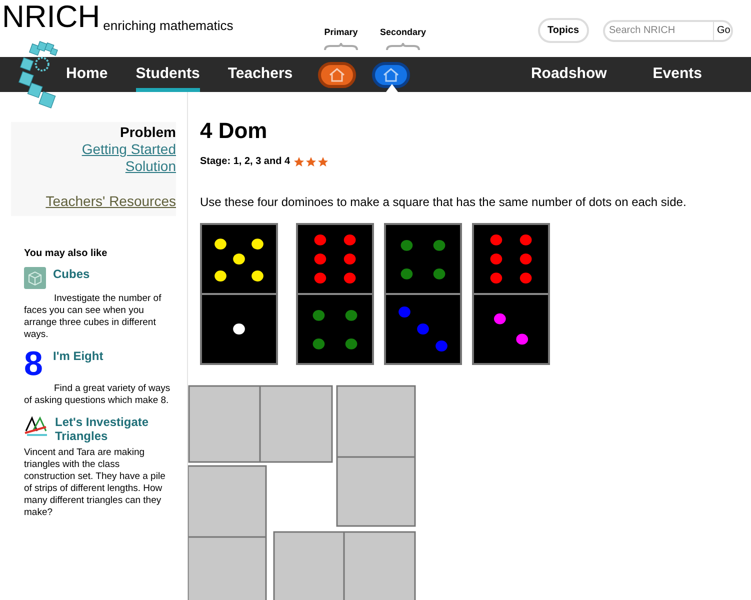 The image size is (751, 600). Describe the element at coordinates (97, 395) in the screenshot. I see `related-description: Find a great variety of ways of asking questions which make 8.` at that location.